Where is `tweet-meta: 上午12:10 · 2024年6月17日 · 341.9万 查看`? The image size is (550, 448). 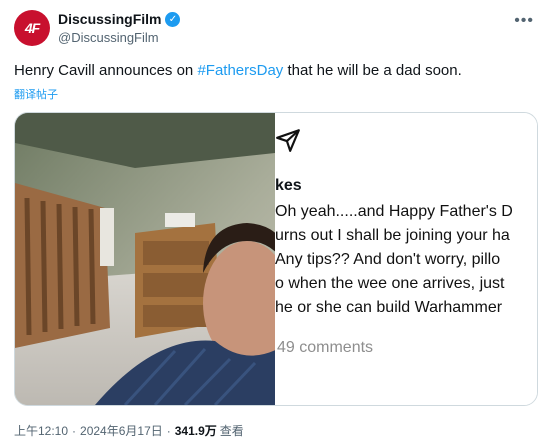
tweet-meta: 上午12:10 · 2024年6月17日 · 341.9万 查看 is located at coordinates (129, 430).